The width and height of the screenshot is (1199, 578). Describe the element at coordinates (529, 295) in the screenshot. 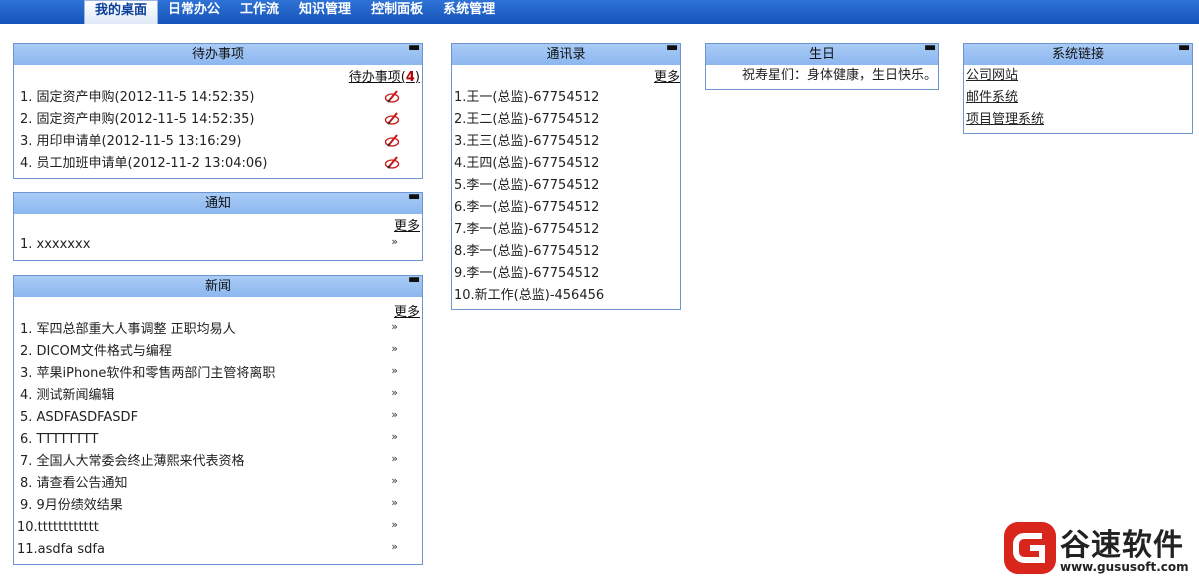

I see `contact-item-link: 10.新工作(总监)-456456` at that location.